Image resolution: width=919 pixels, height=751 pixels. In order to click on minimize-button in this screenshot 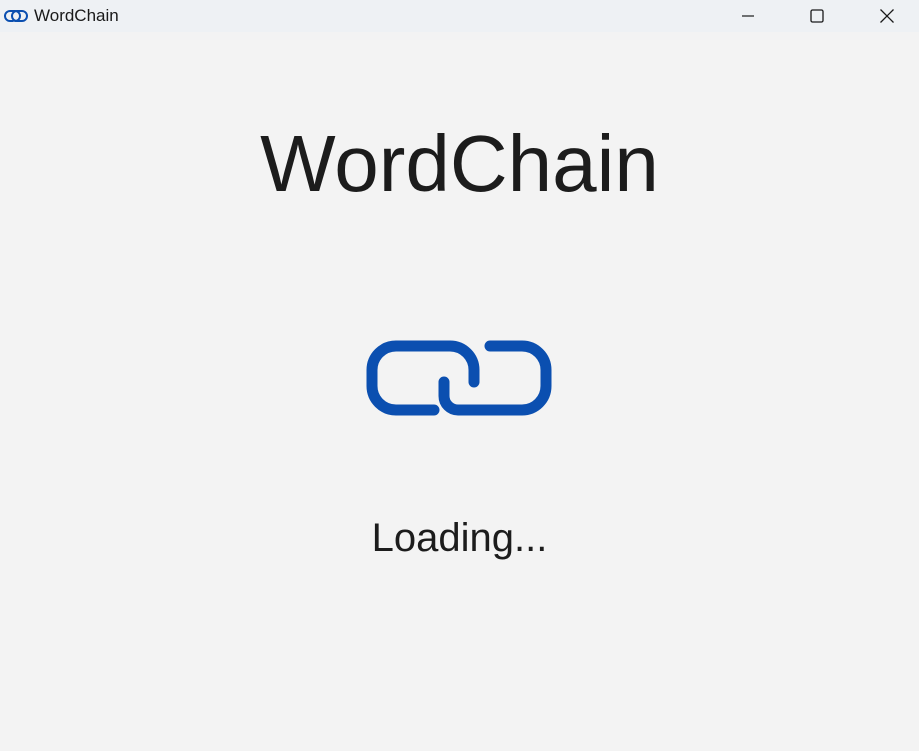, I will do `click(748, 16)`.